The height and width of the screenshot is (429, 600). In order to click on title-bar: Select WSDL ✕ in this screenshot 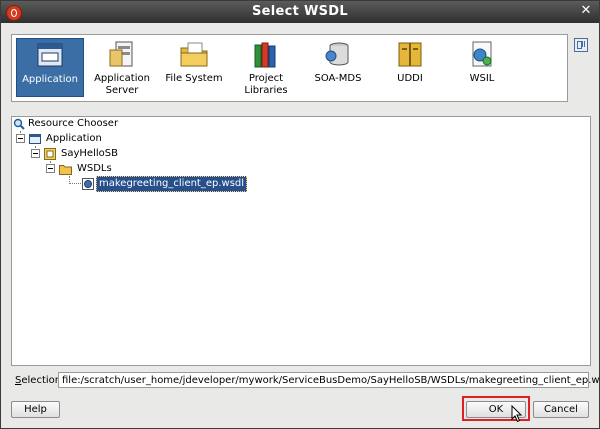, I will do `click(300, 12)`.